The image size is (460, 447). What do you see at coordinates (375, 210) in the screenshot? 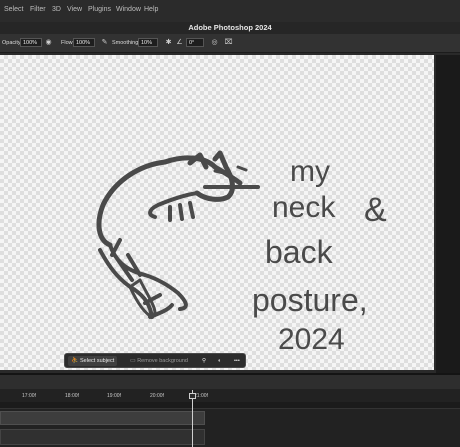
I see `artwork-text-line-3: &` at bounding box center [375, 210].